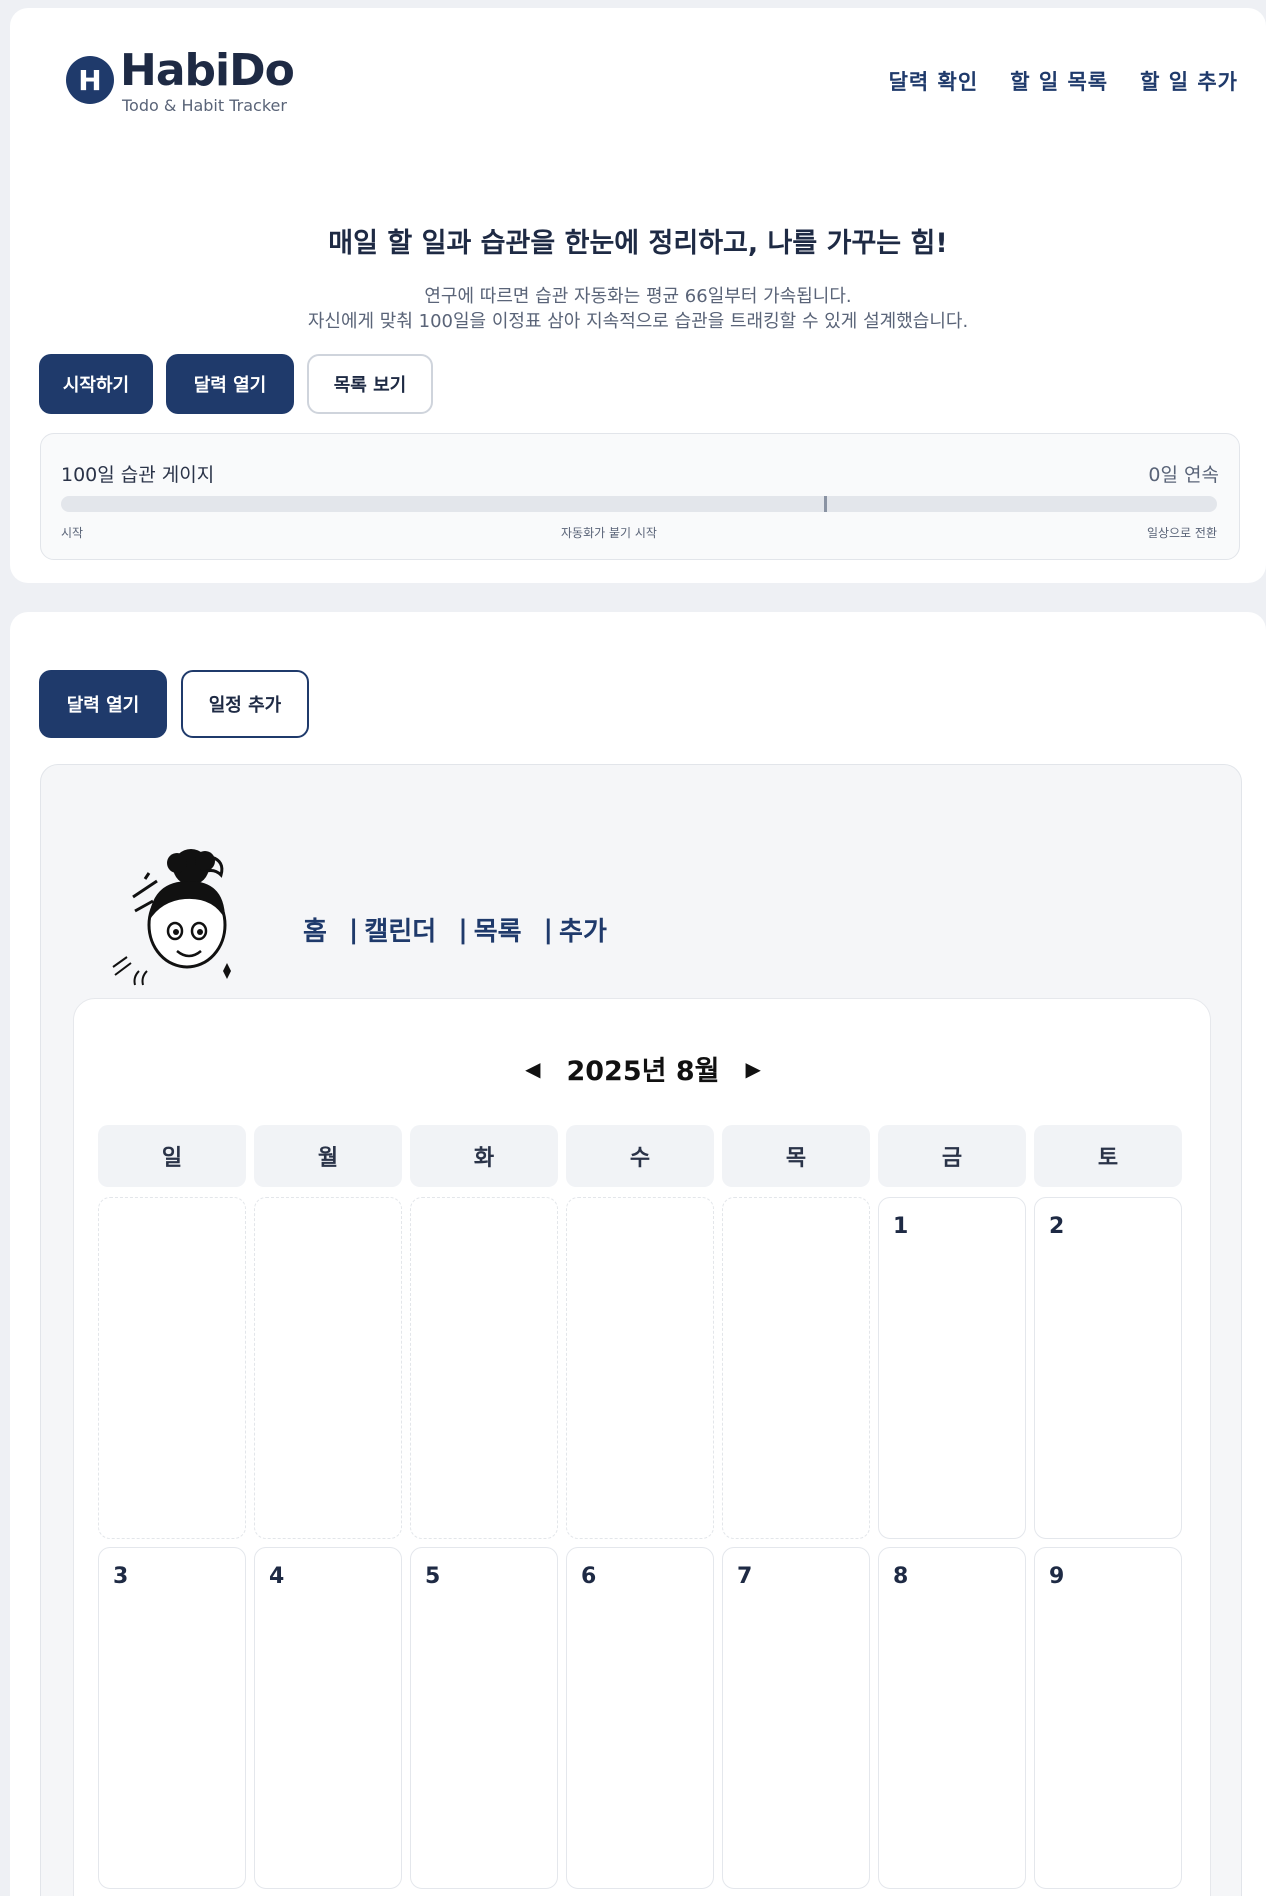 Image resolution: width=1266 pixels, height=1896 pixels. Describe the element at coordinates (952, 1368) in the screenshot. I see `day-cell: 1` at that location.